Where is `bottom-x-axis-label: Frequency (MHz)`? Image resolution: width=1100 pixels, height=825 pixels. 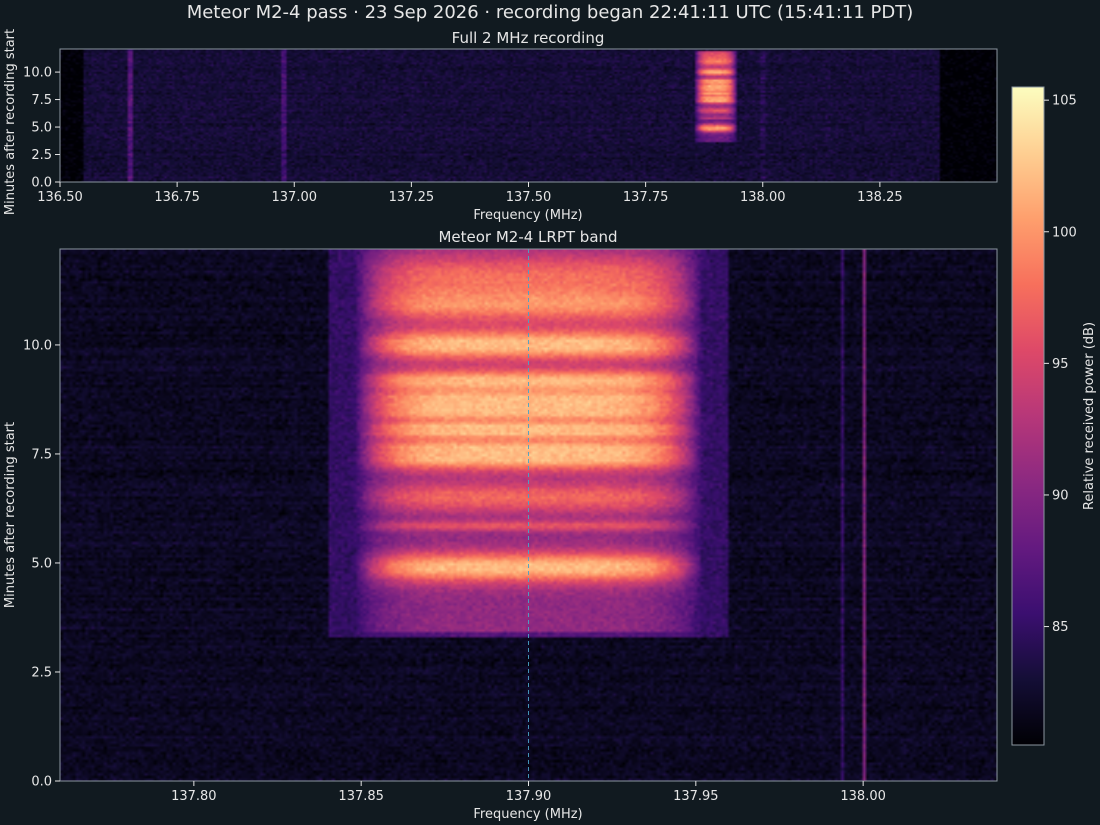
bottom-x-axis-label: Frequency (MHz) is located at coordinates (527, 814).